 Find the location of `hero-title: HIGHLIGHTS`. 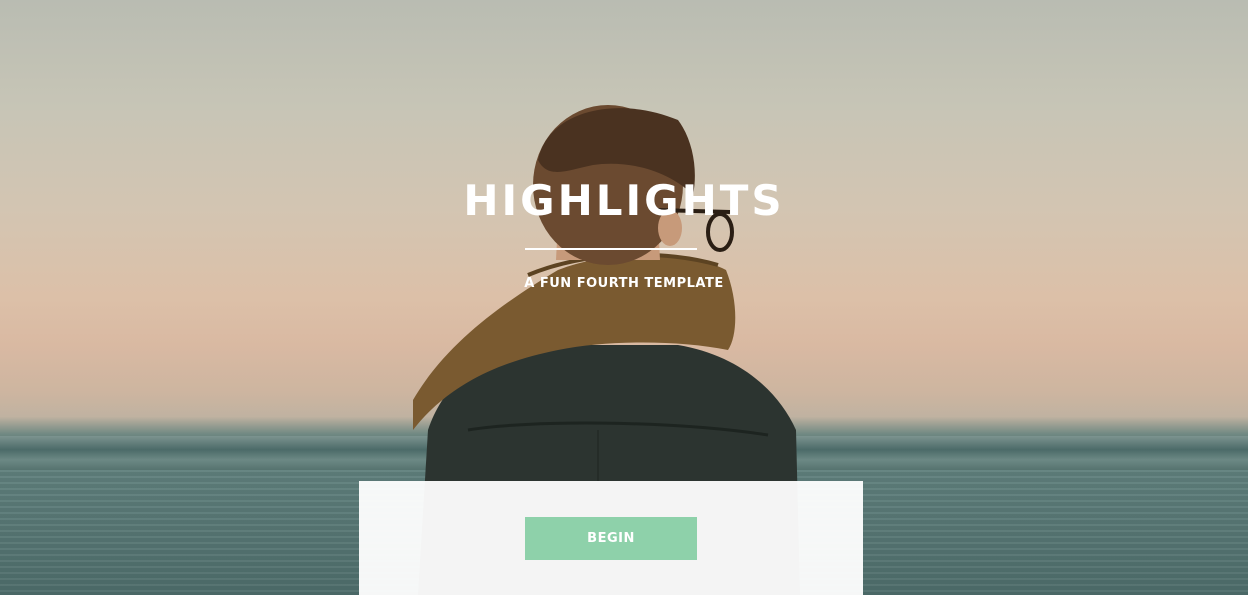

hero-title: HIGHLIGHTS is located at coordinates (624, 200).